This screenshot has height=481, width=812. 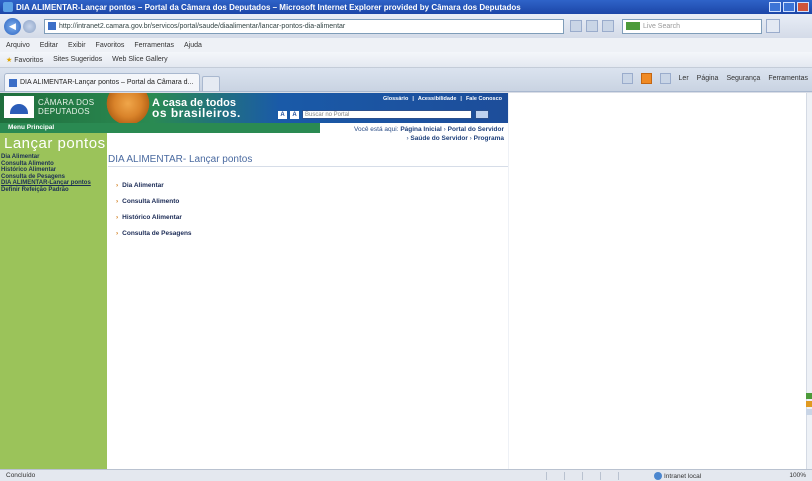 I want to click on menu-exibir: Exibir, so click(x=77, y=45).